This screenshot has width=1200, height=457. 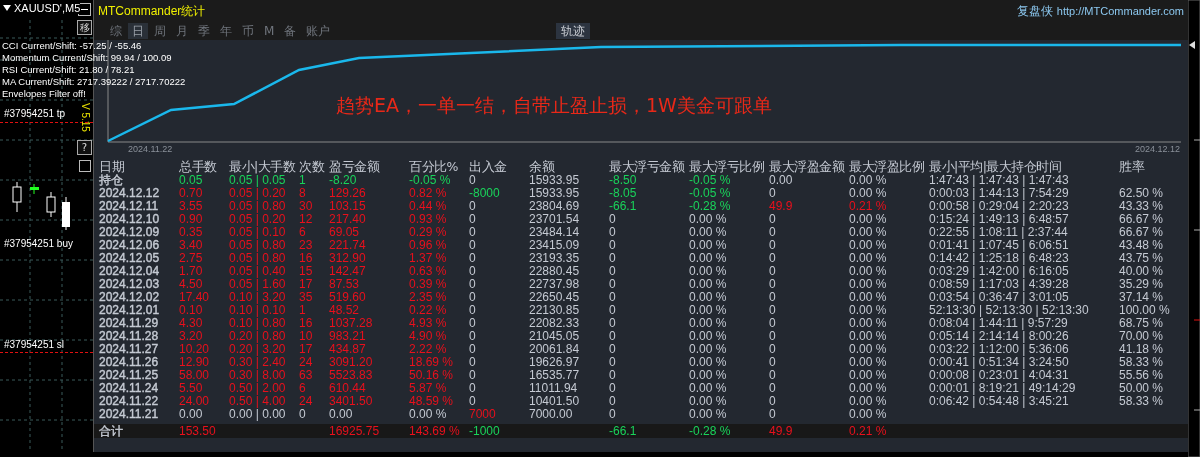 What do you see at coordinates (129, 245) in the screenshot?
I see `table-cell: 2024.12.06` at bounding box center [129, 245].